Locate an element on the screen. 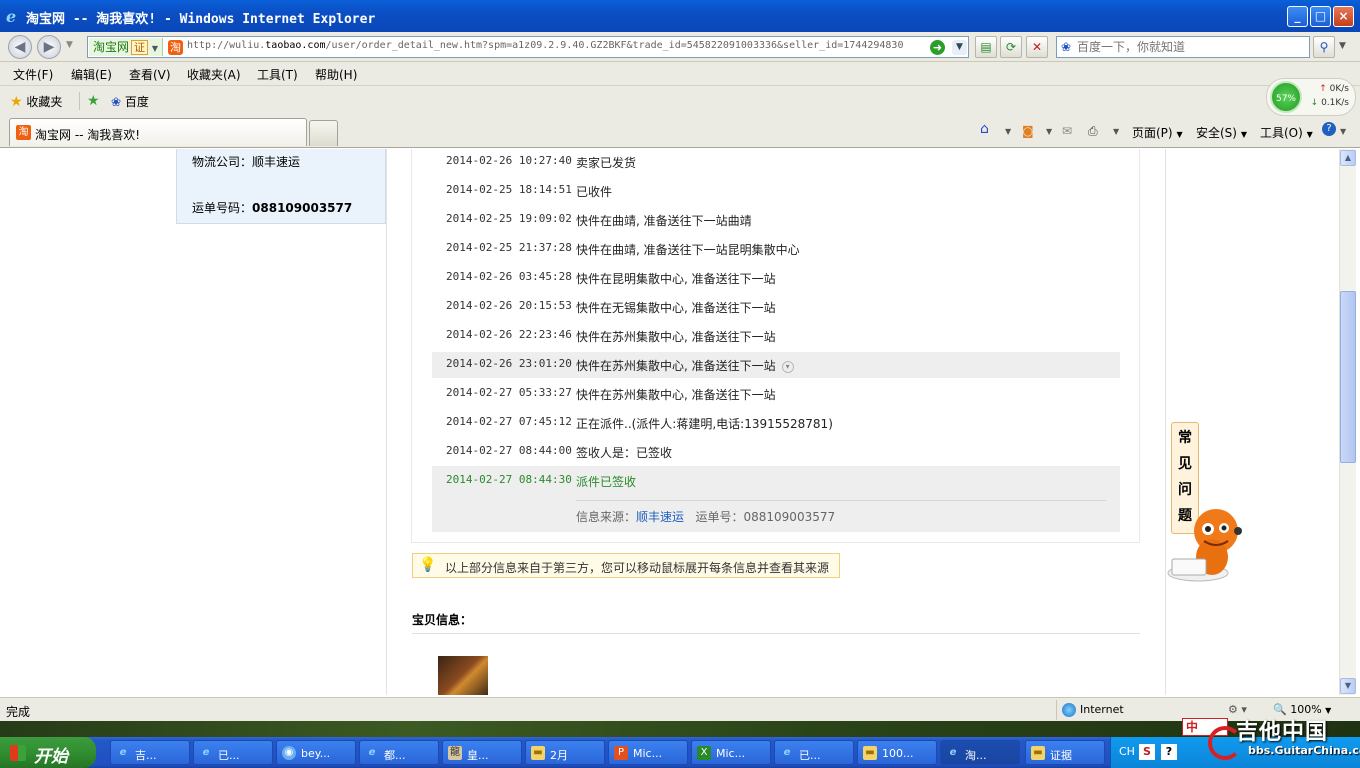 This screenshot has height=768, width=1360. search-options-icon: ▼ is located at coordinates (1342, 46).